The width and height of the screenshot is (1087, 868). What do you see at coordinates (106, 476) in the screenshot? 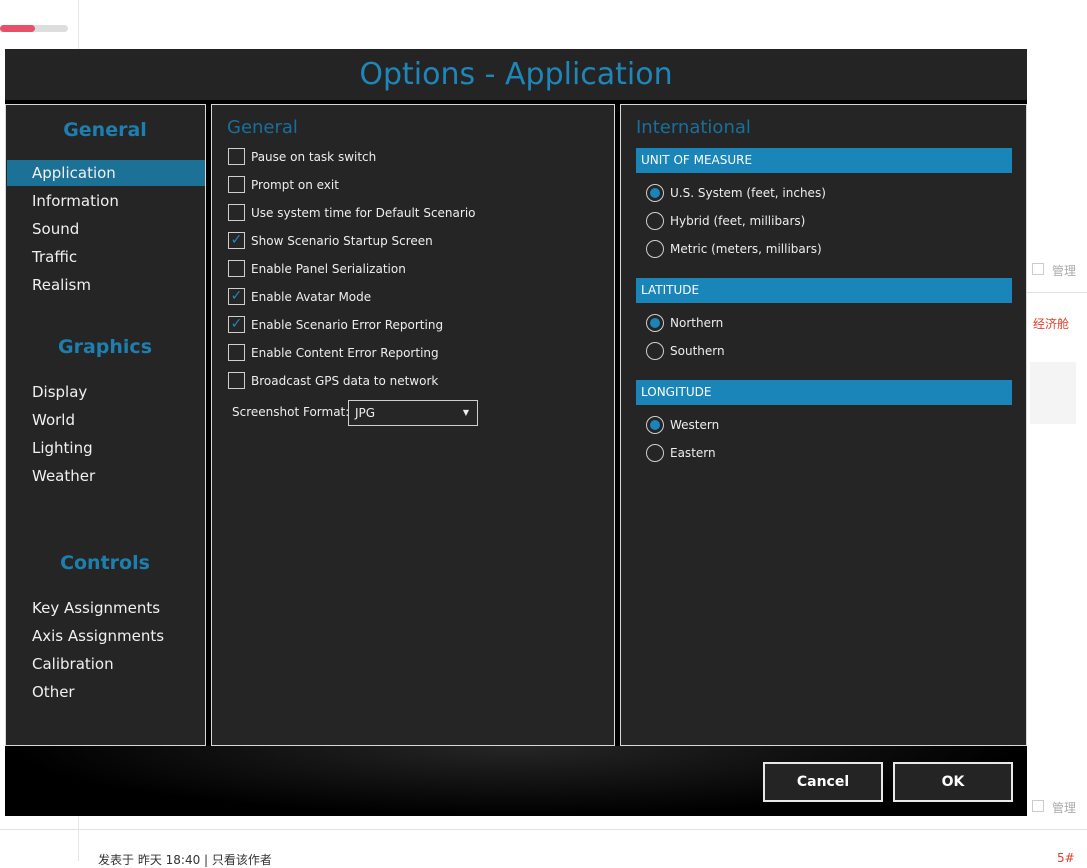
I see `sidebar-item-weather: Weather` at bounding box center [106, 476].